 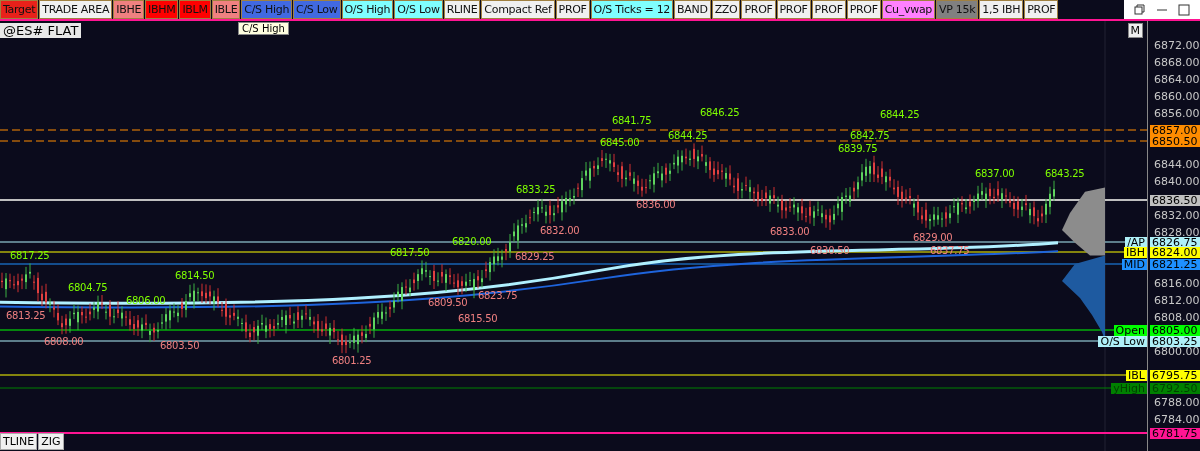 What do you see at coordinates (418, 9) in the screenshot?
I see `indicator-button: O/S Low` at bounding box center [418, 9].